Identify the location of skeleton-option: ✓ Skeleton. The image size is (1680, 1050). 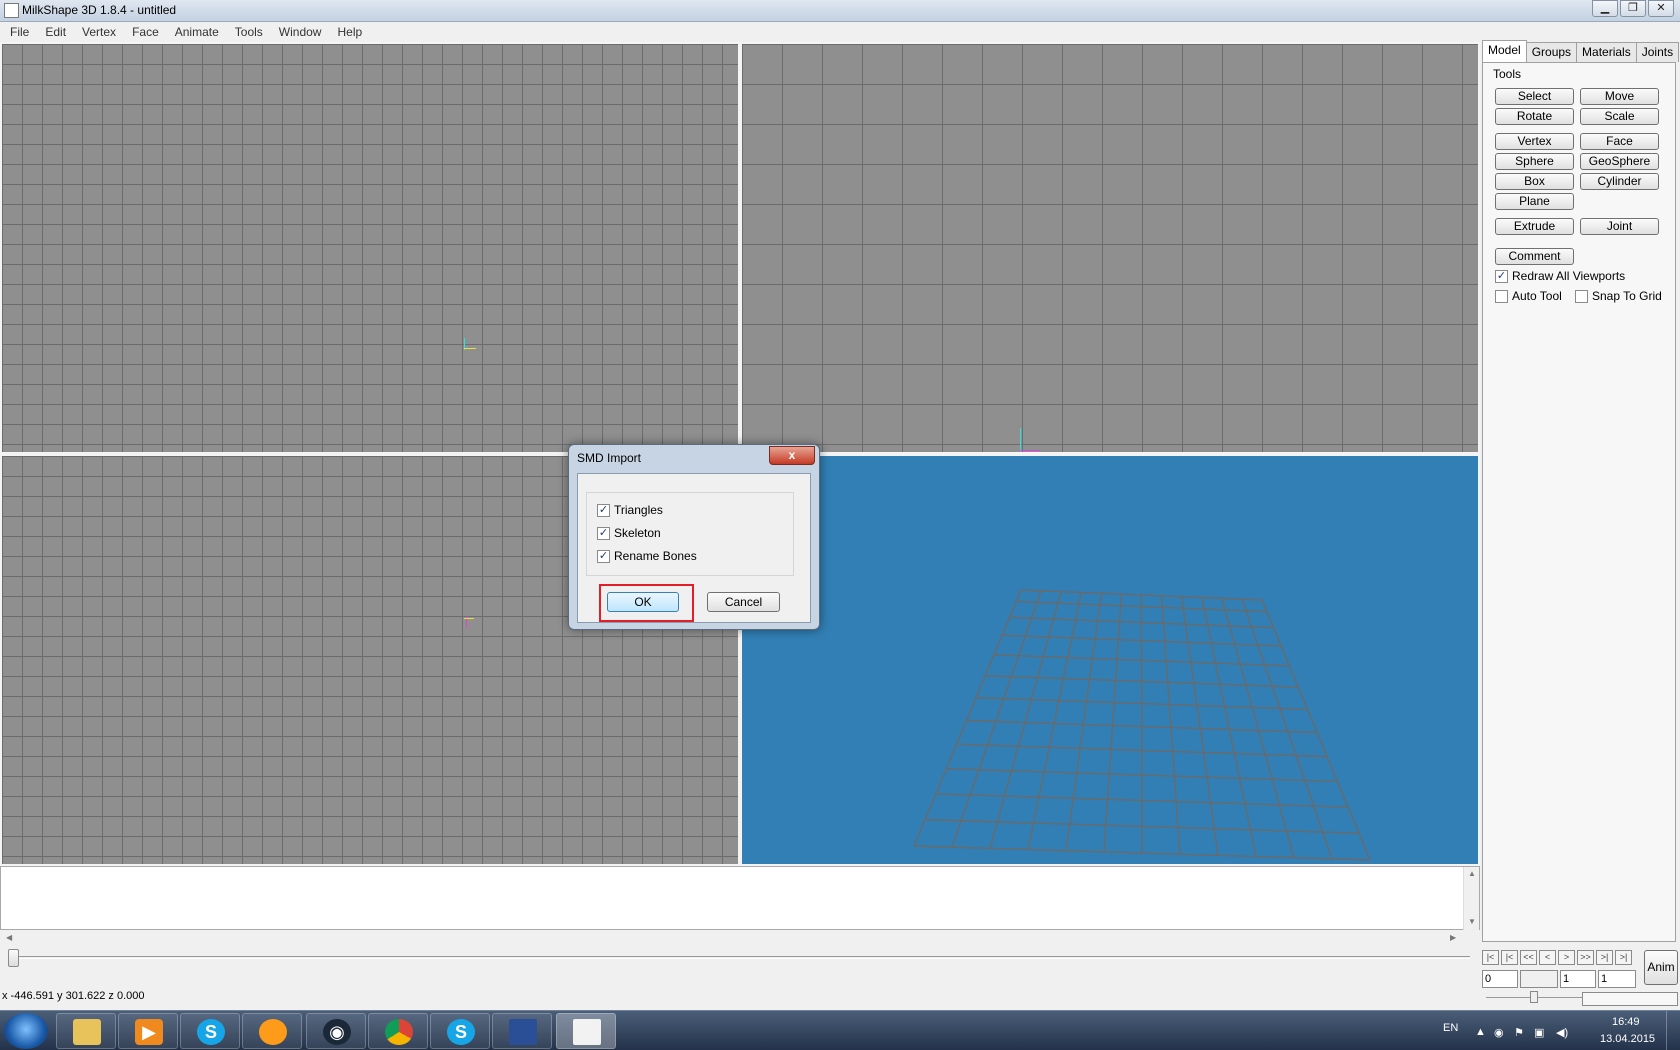
(629, 533).